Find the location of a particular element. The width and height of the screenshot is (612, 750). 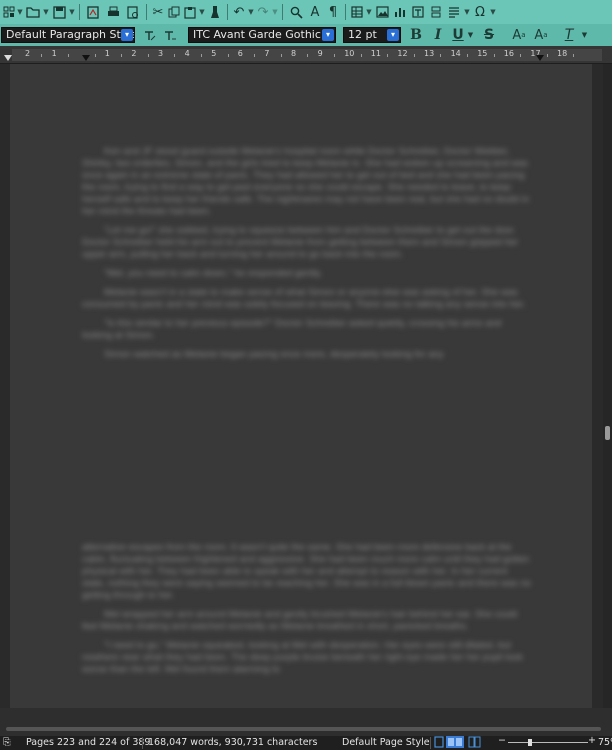

open-icon is located at coordinates (33, 12).